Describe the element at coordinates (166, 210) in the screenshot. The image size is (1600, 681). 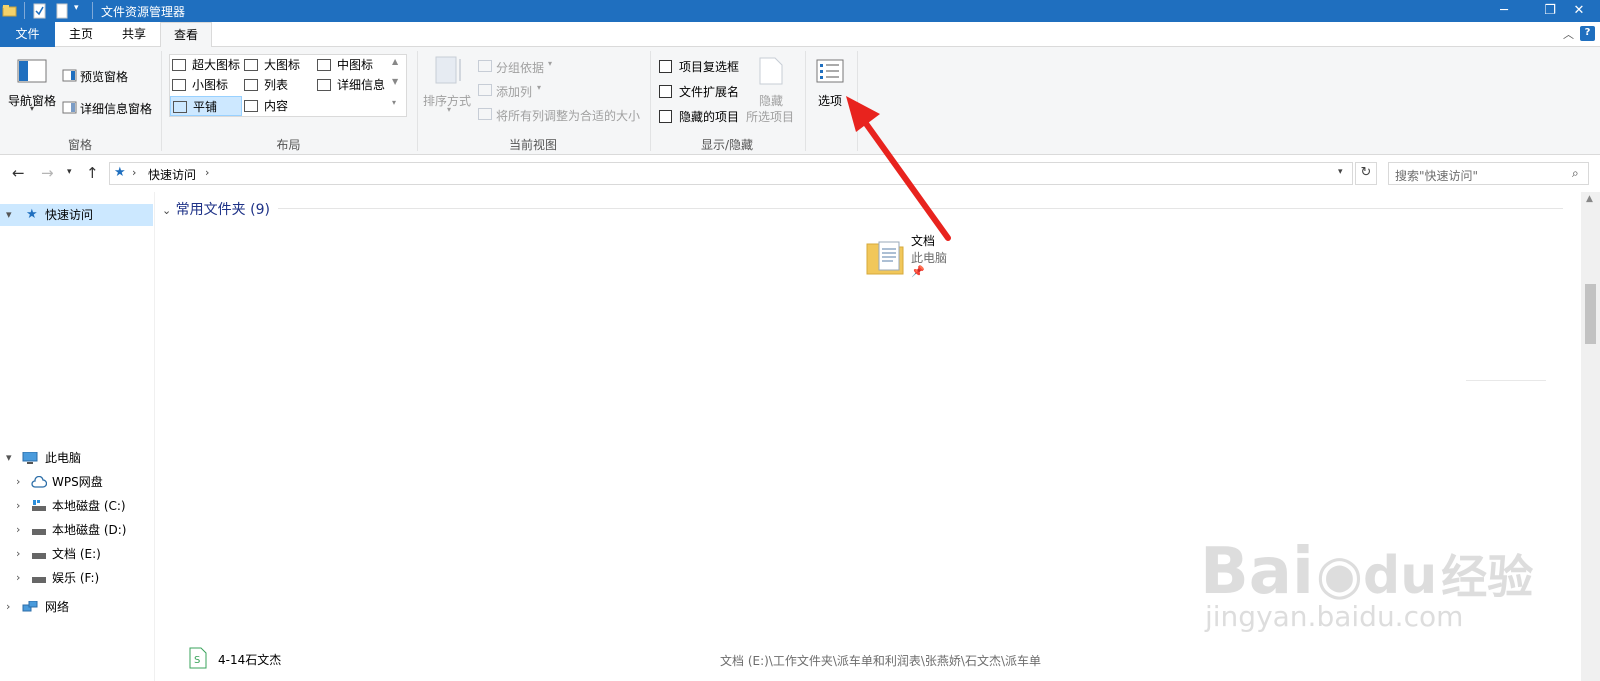
I see `collapse-chevron-icon: ⌄` at that location.